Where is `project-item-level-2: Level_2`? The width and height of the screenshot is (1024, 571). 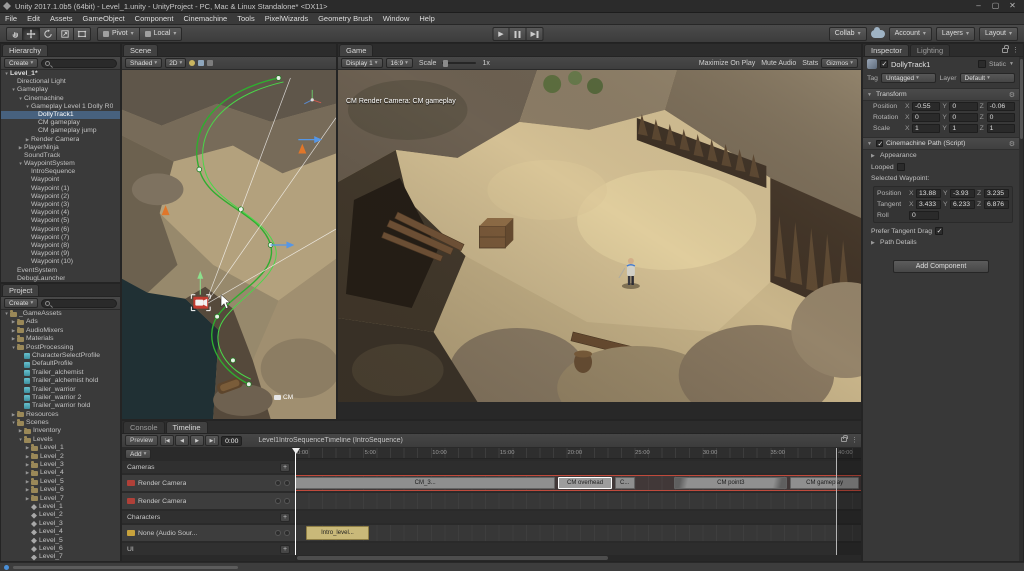
project-item-level-2: Level_2 is located at coordinates (60, 515).